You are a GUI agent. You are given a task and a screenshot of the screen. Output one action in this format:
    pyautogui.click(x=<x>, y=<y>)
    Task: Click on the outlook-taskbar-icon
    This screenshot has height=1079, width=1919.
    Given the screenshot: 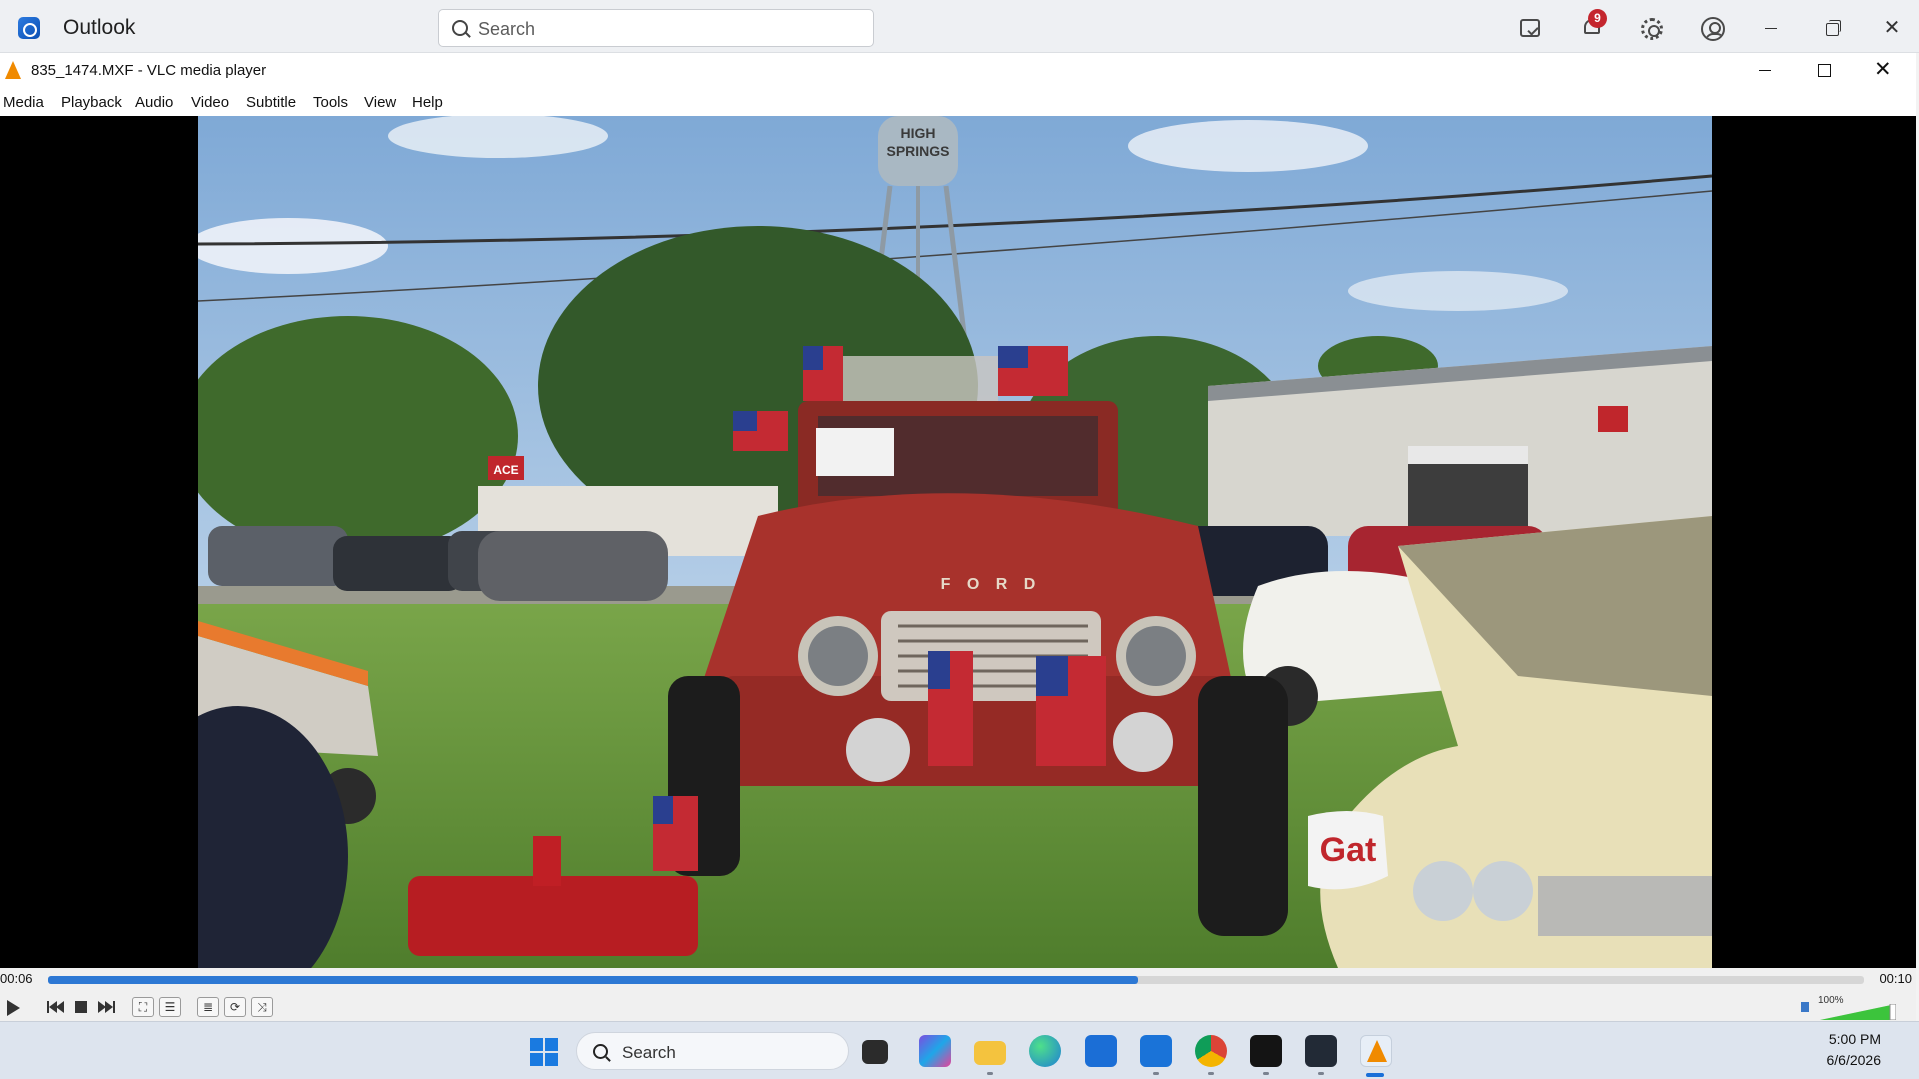 What is the action you would take?
    pyautogui.click(x=1156, y=1051)
    